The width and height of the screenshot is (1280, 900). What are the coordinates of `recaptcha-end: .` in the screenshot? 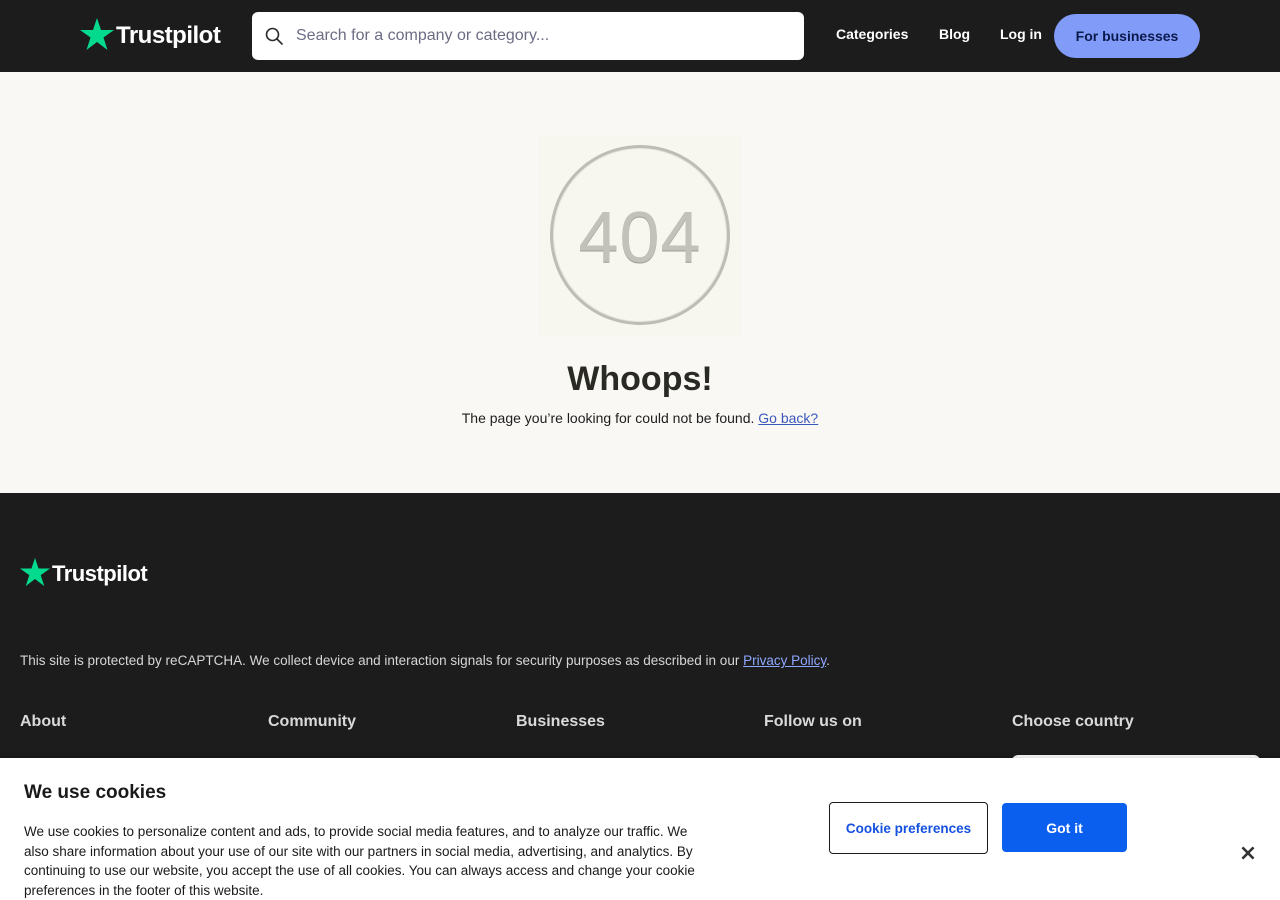 It's located at (828, 660).